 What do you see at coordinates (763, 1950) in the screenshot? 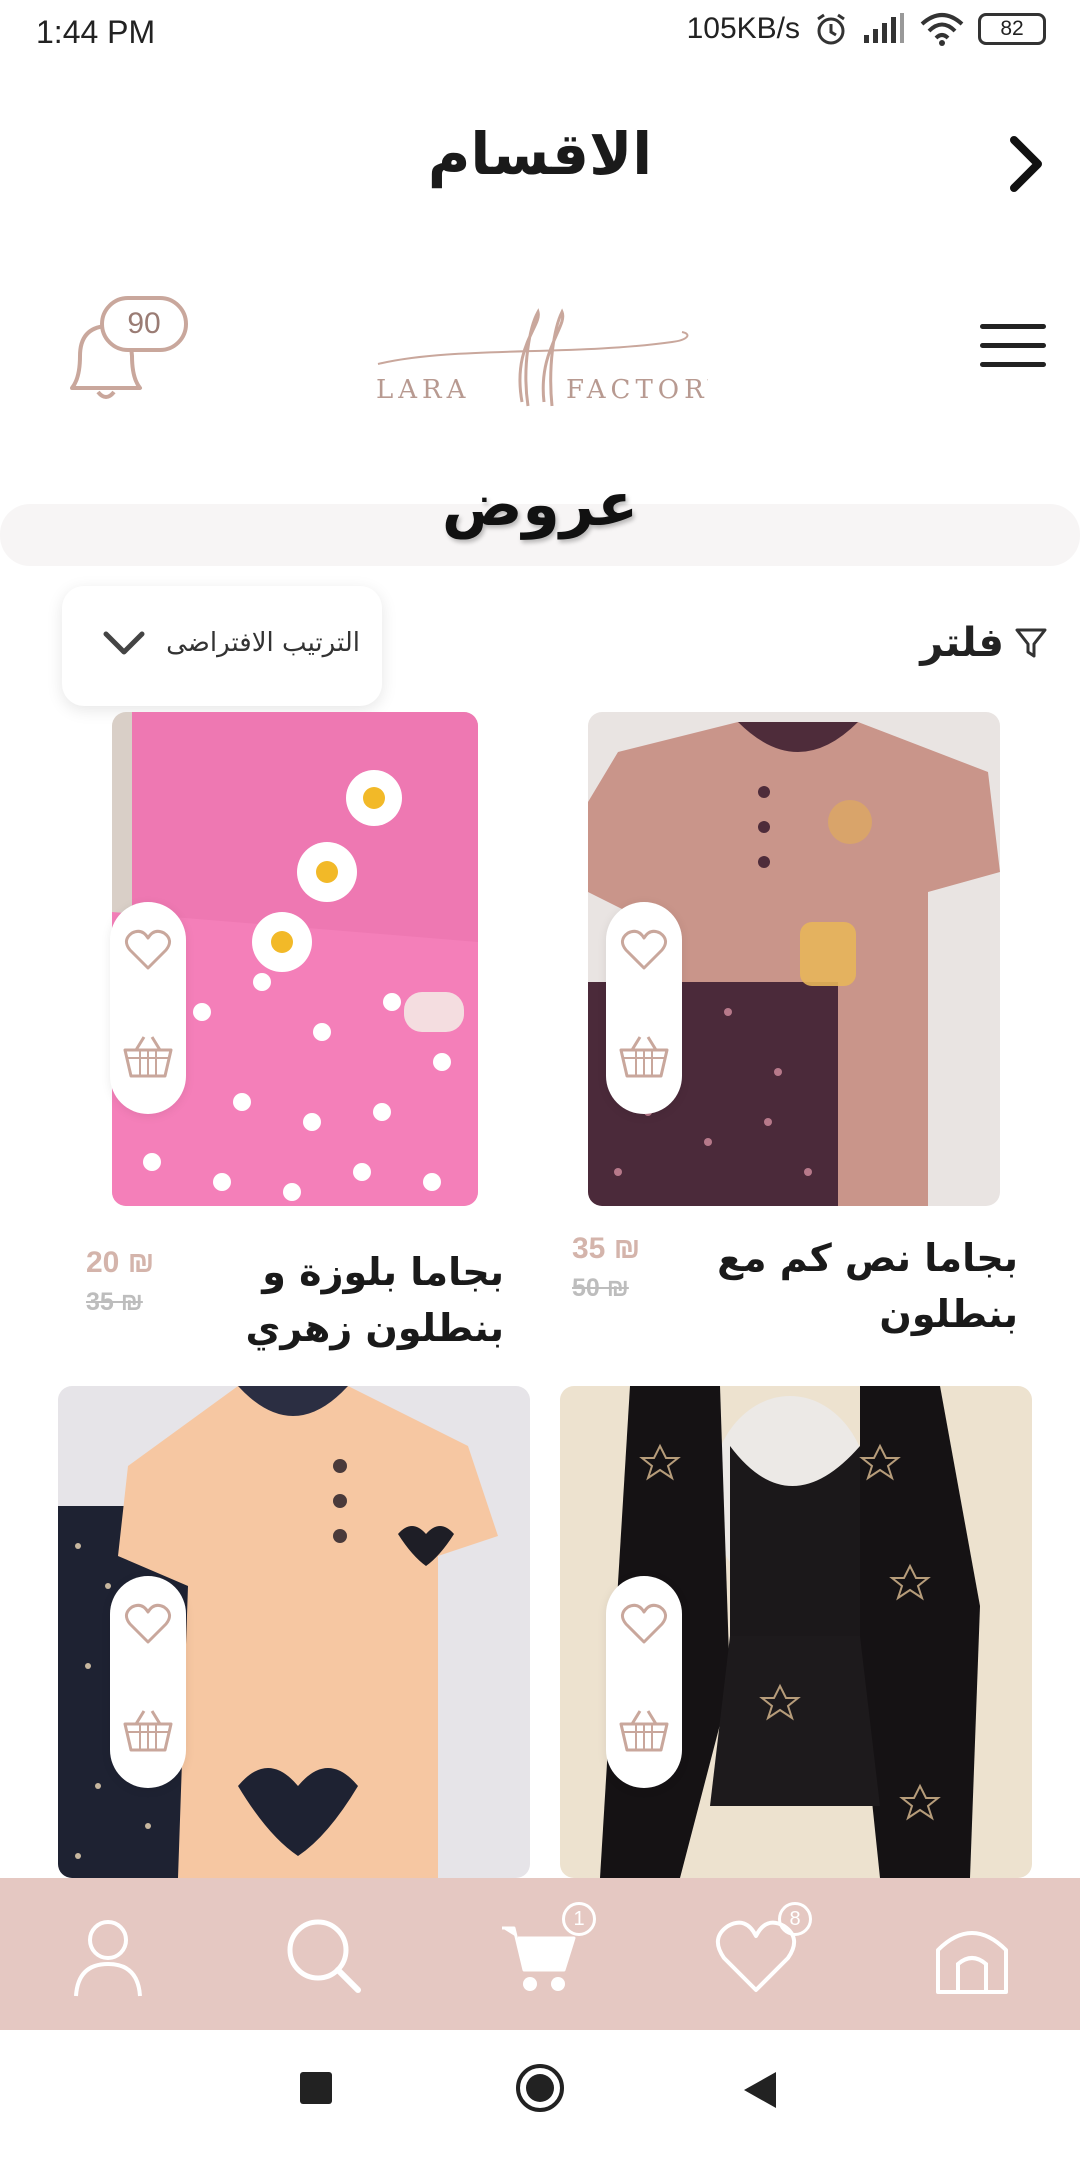
I see `favorites-tab: 8` at bounding box center [763, 1950].